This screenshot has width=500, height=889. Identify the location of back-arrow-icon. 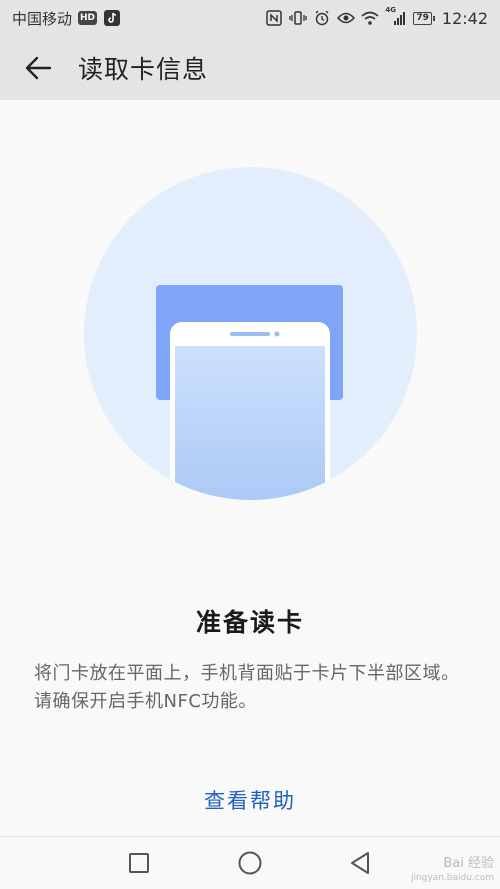
(38, 68).